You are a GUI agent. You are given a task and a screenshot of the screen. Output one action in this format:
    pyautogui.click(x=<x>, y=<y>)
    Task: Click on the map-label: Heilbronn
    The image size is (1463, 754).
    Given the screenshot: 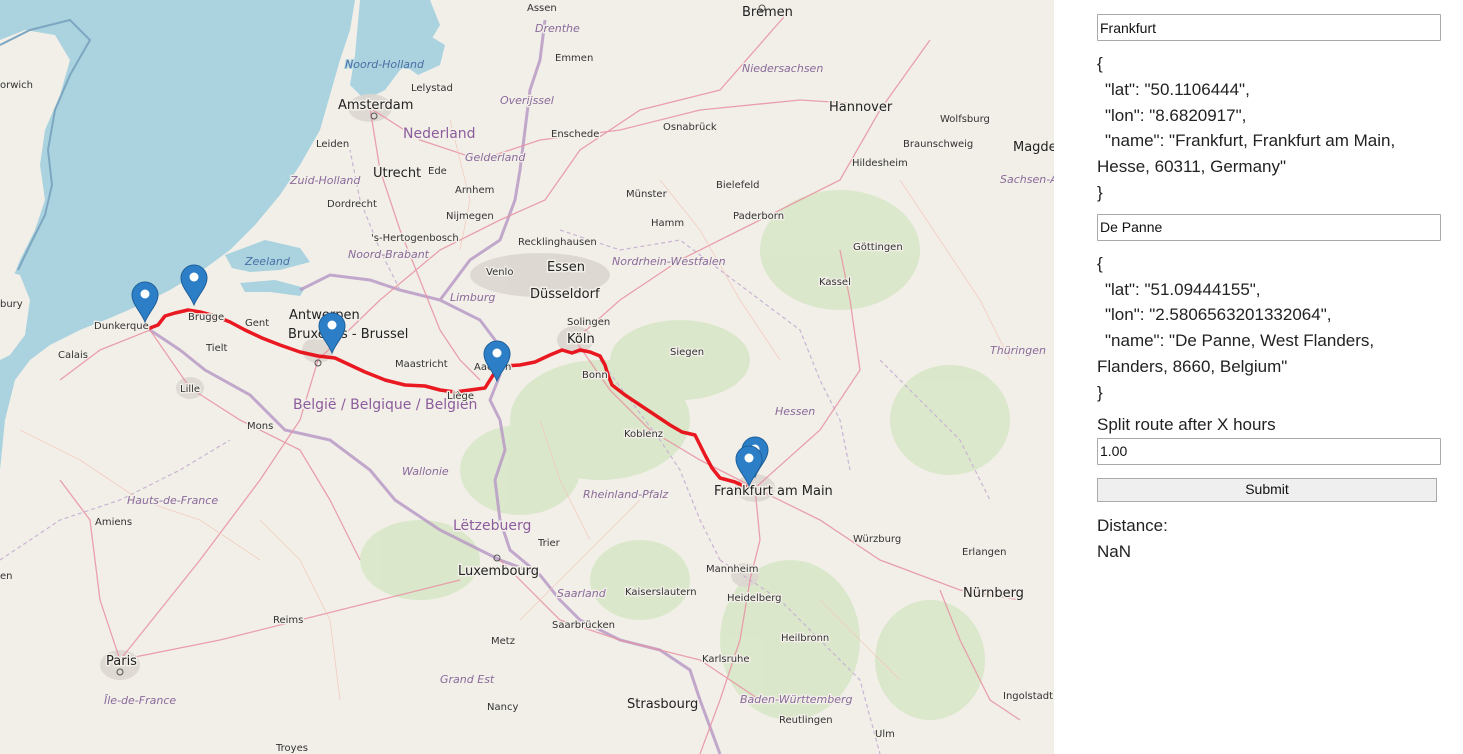 What is the action you would take?
    pyautogui.click(x=805, y=638)
    